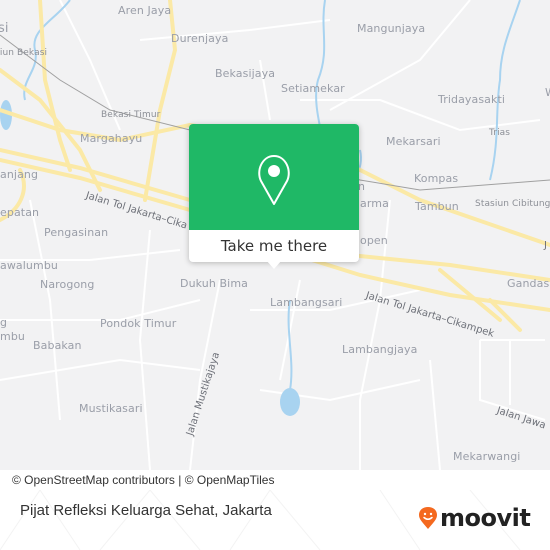 The image size is (550, 550). What do you see at coordinates (4, 322) in the screenshot?
I see `place-label: g` at bounding box center [4, 322].